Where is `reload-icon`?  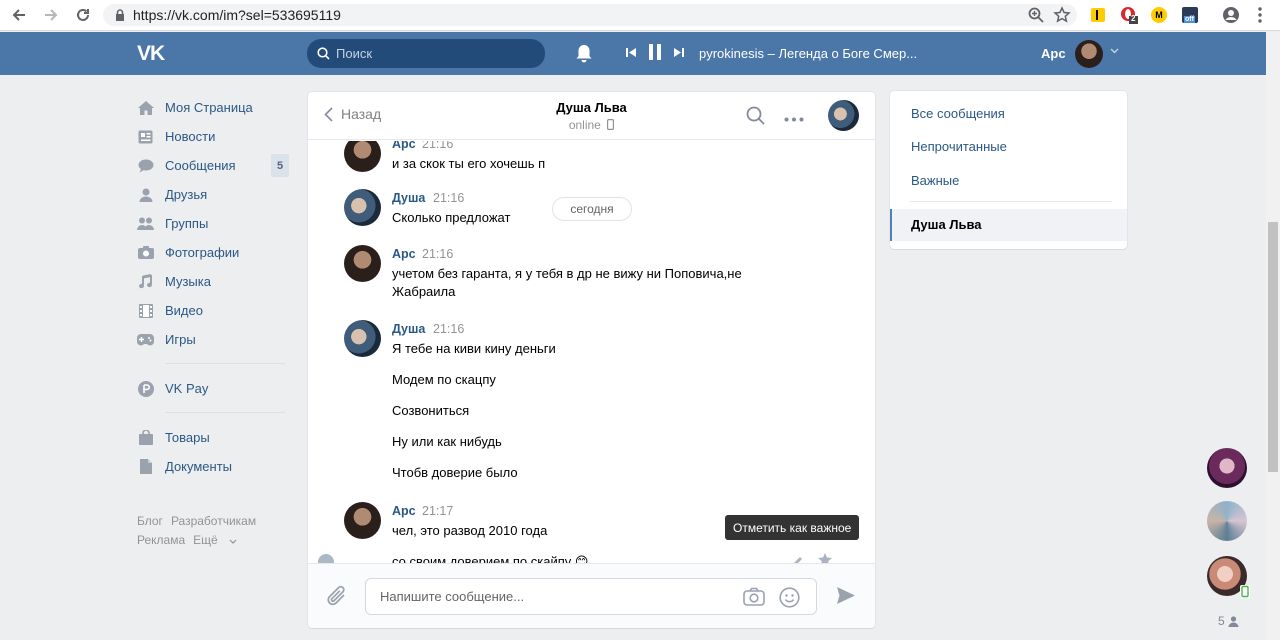
reload-icon is located at coordinates (83, 15).